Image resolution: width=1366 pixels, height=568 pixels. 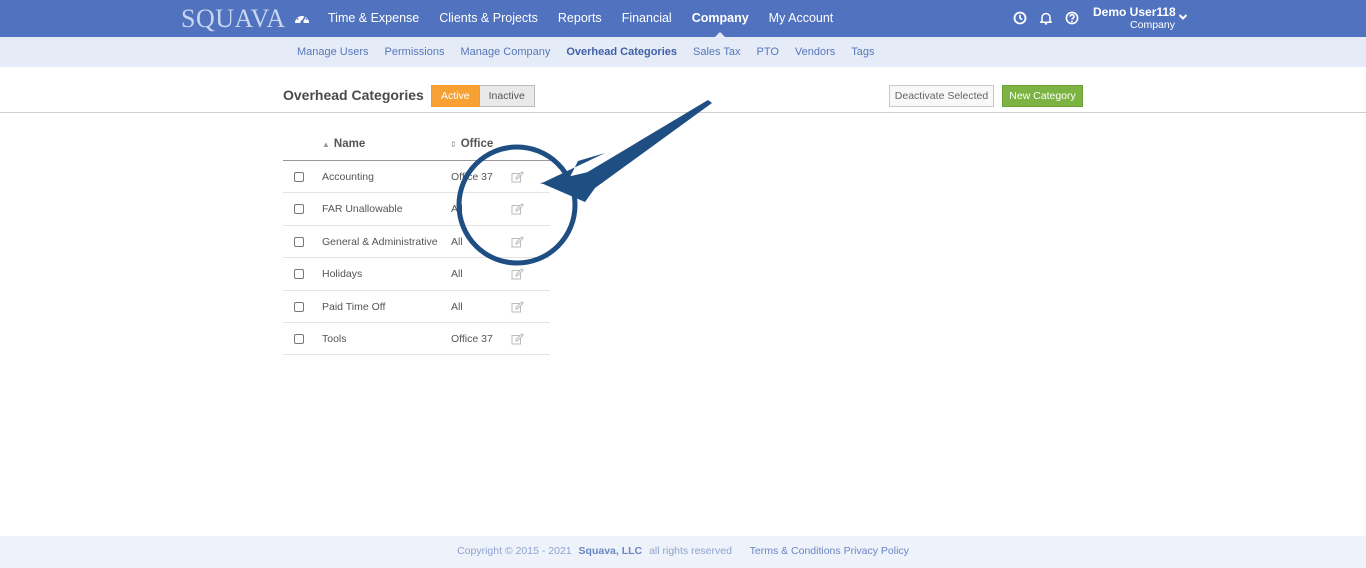 I want to click on subnav-manage-company: Manage Company, so click(x=505, y=52).